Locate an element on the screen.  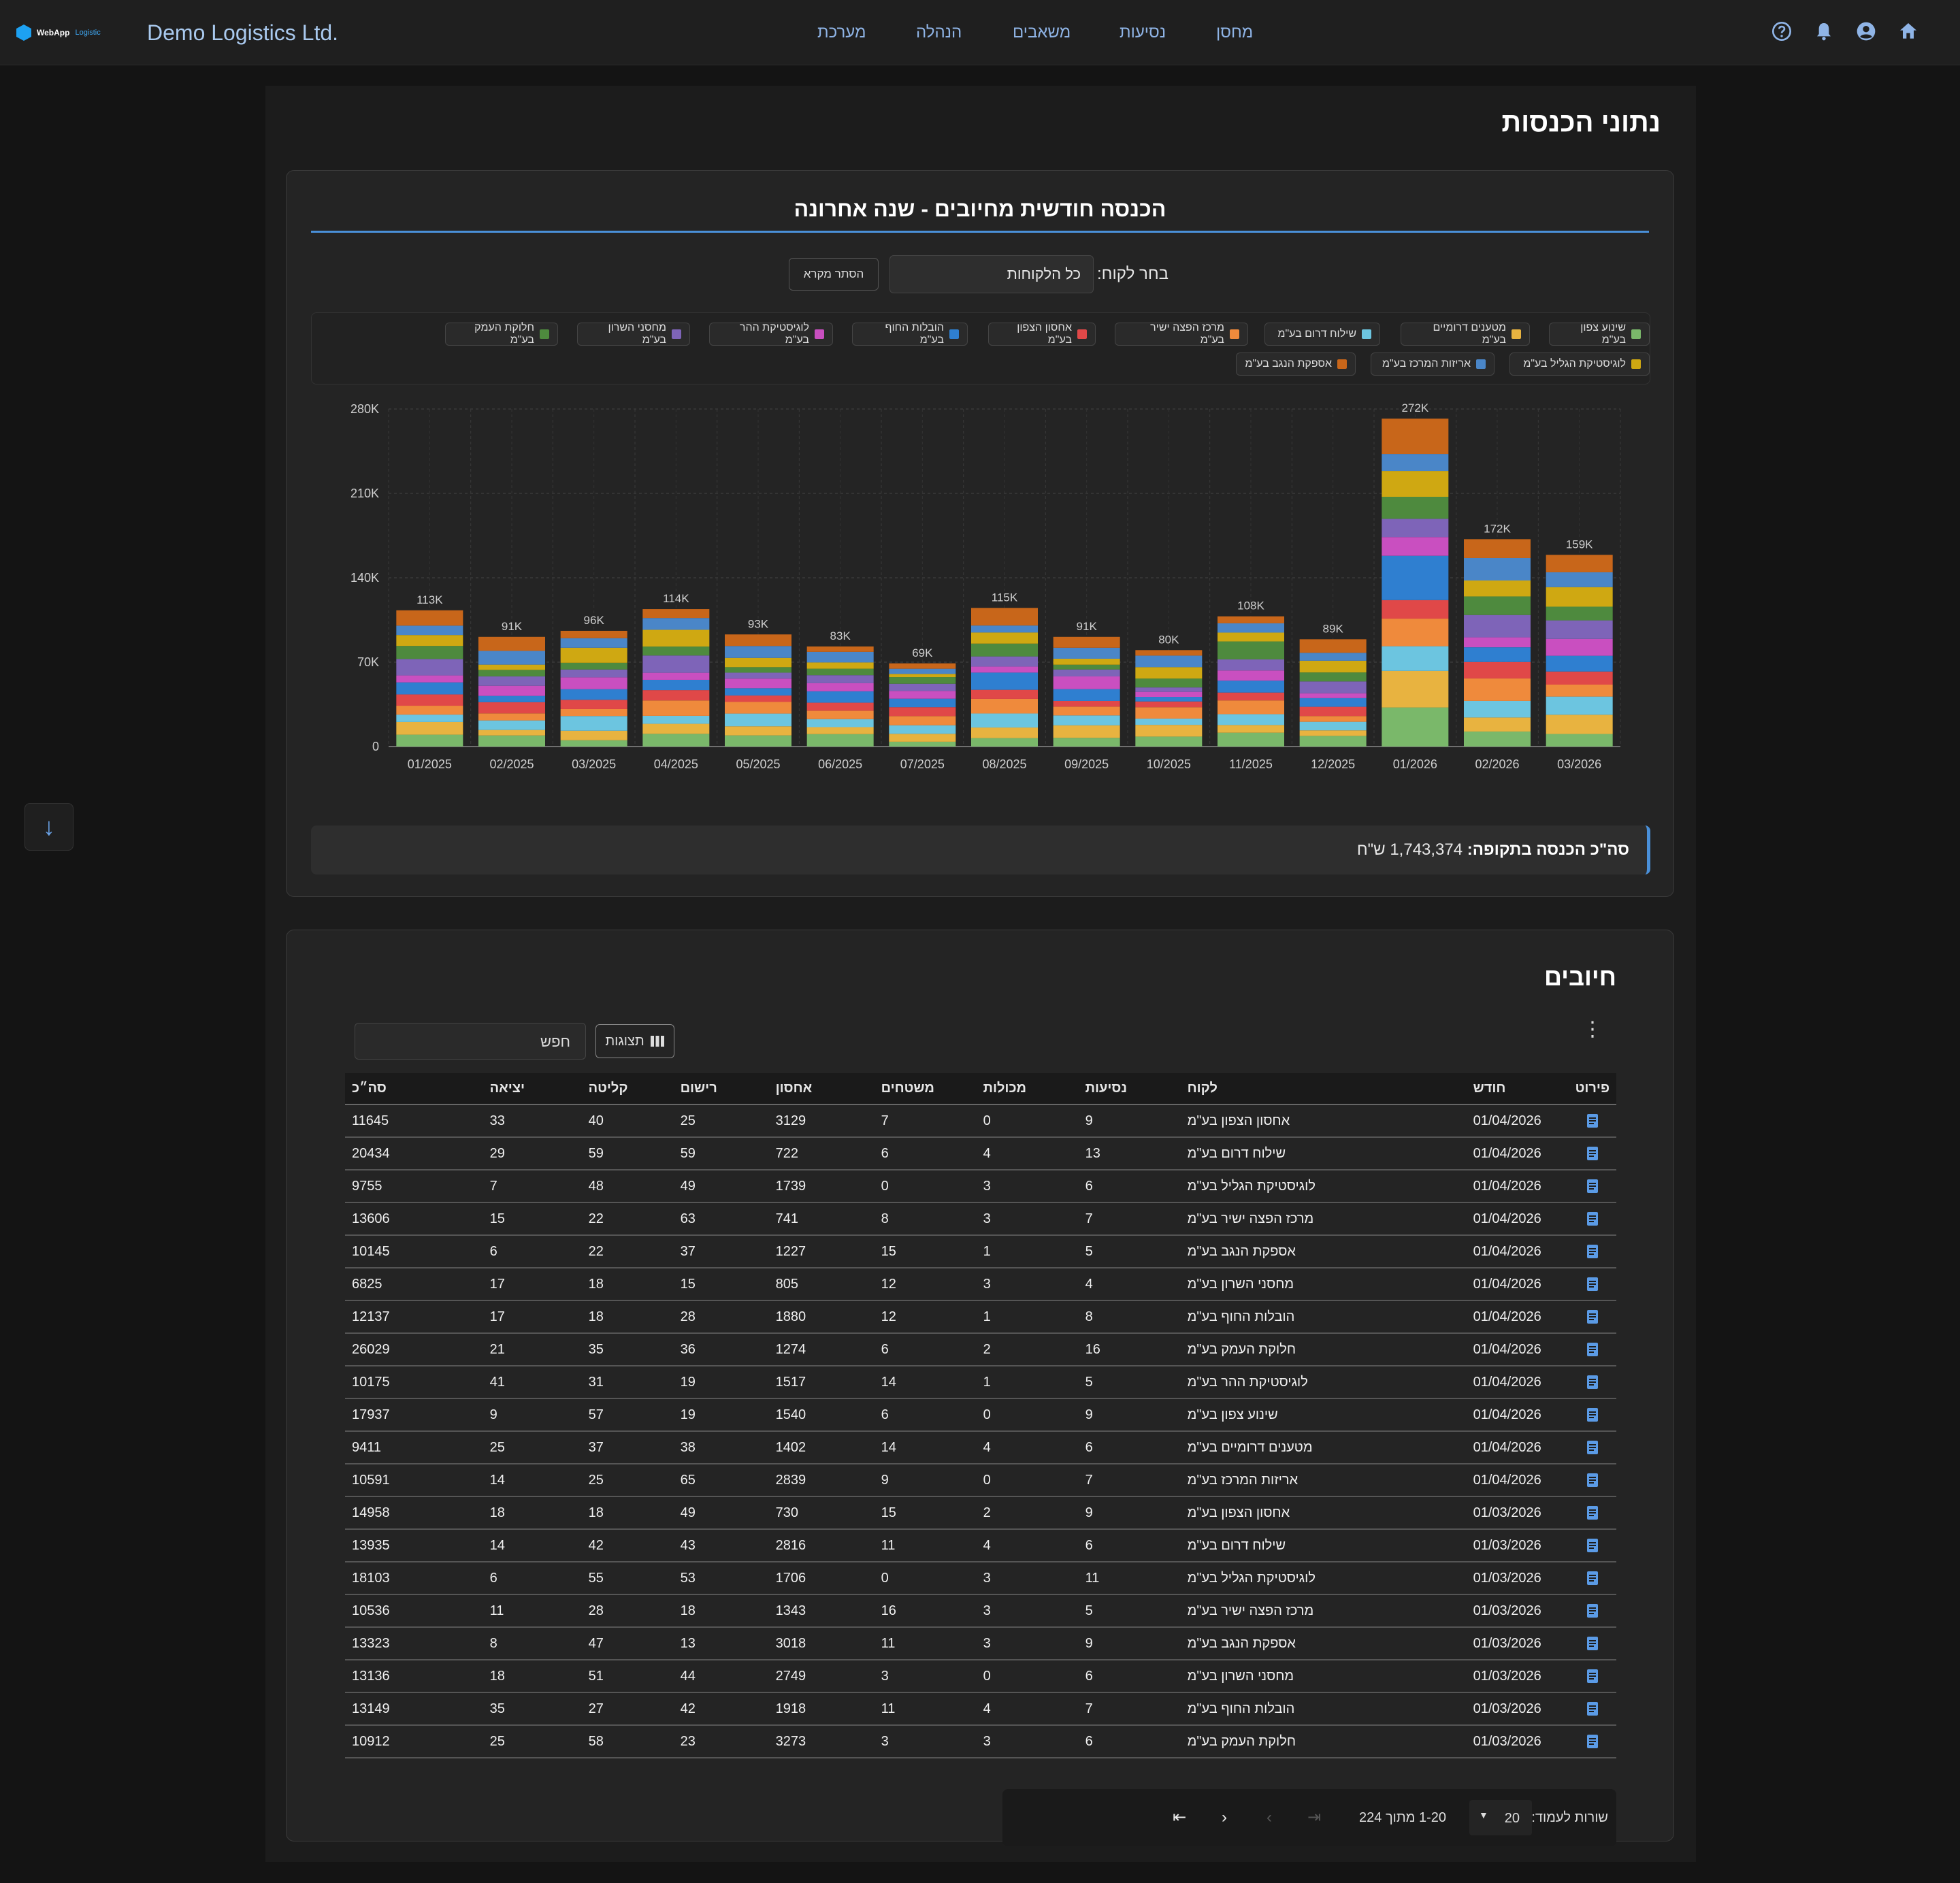
last-page-button: ⇥ is located at coordinates (1315, 1818).